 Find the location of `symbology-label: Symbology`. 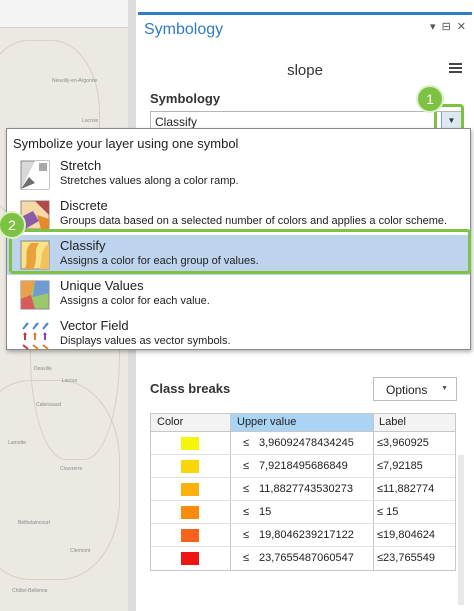

symbology-label: Symbology is located at coordinates (185, 98).